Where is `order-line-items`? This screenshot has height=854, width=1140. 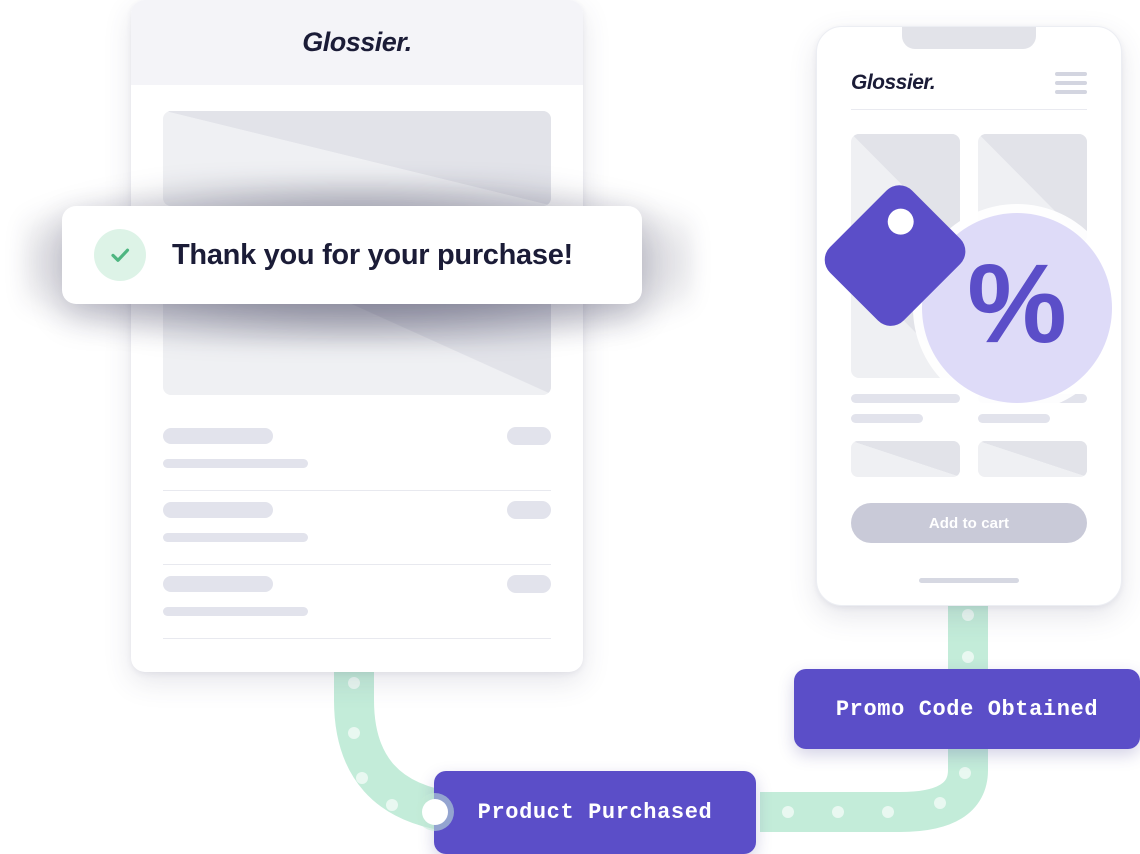
order-line-items is located at coordinates (357, 528).